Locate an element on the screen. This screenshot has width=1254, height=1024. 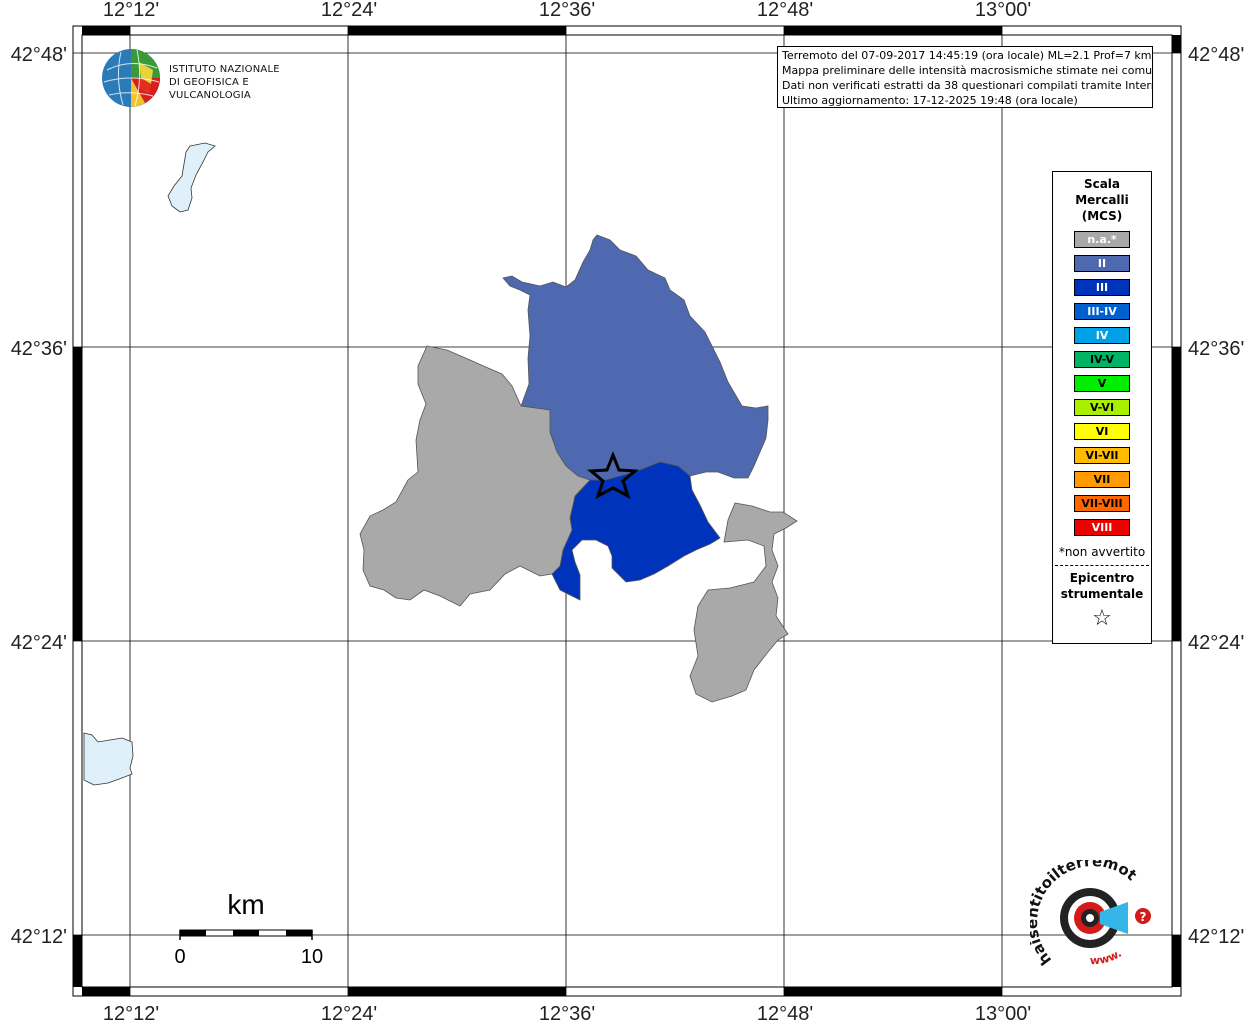
scalebar-unit: km is located at coordinates (245, 904).